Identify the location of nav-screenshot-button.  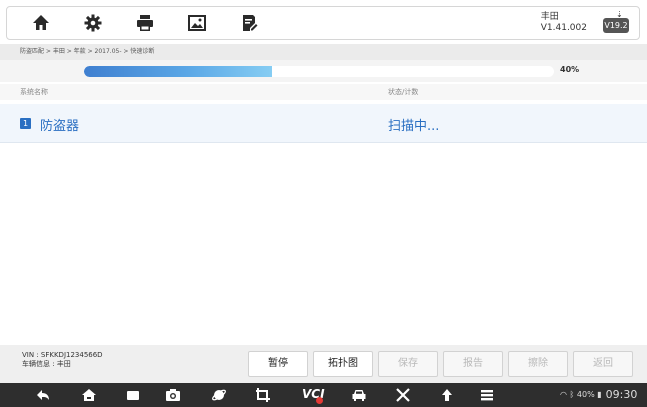
(263, 395).